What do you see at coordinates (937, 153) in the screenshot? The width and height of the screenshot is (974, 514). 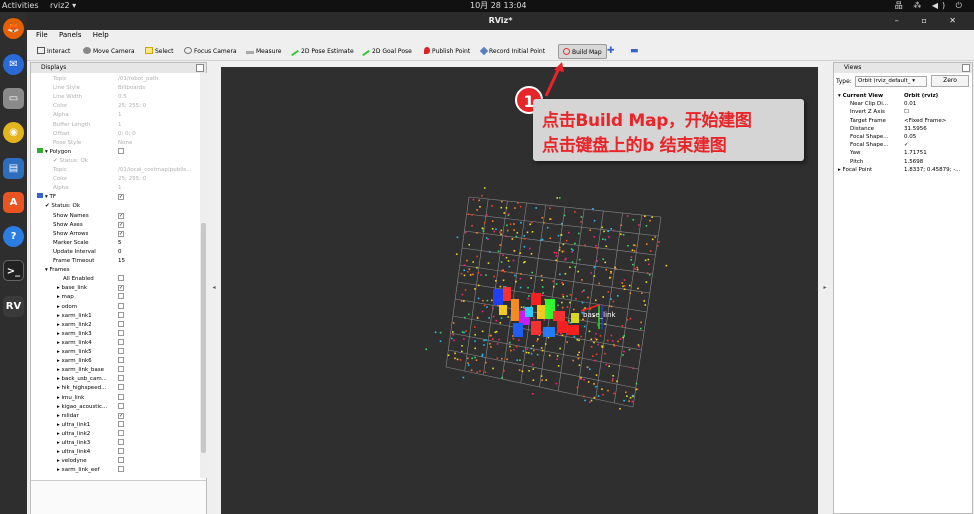 I see `view-property-value: 1.71751` at bounding box center [937, 153].